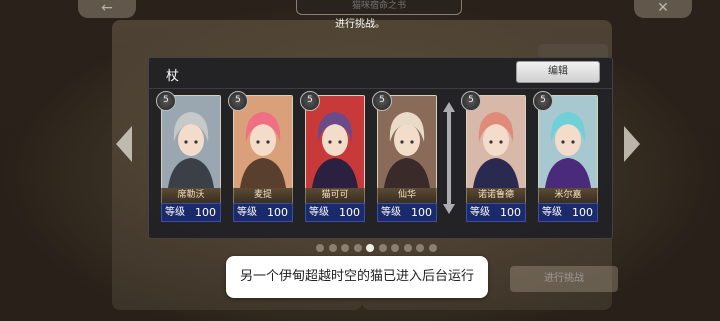 The width and height of the screenshot is (720, 321). Describe the element at coordinates (124, 144) in the screenshot. I see `prev-page-arrow-icon` at that location.